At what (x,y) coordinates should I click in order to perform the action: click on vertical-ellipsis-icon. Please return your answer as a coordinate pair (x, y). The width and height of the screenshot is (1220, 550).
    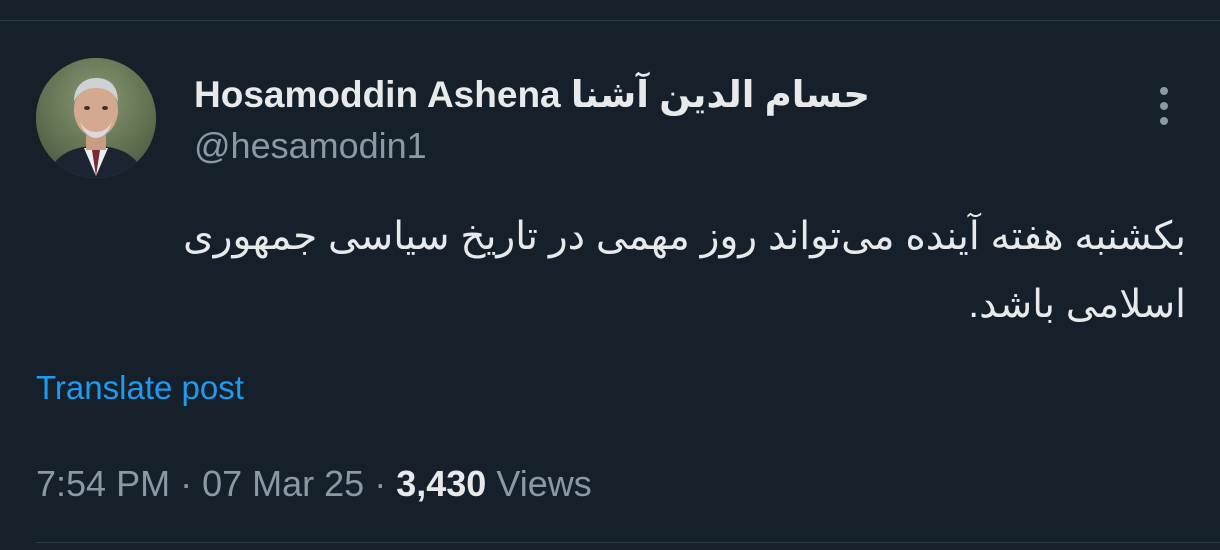
    Looking at the image, I should click on (1164, 106).